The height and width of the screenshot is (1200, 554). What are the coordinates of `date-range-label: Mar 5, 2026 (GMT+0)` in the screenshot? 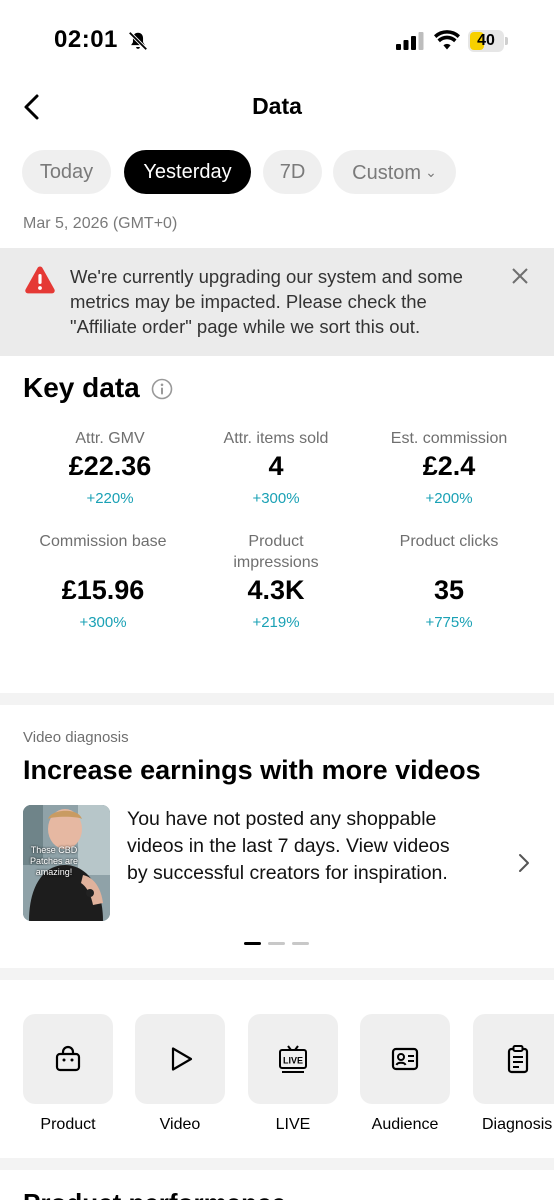 It's located at (100, 223).